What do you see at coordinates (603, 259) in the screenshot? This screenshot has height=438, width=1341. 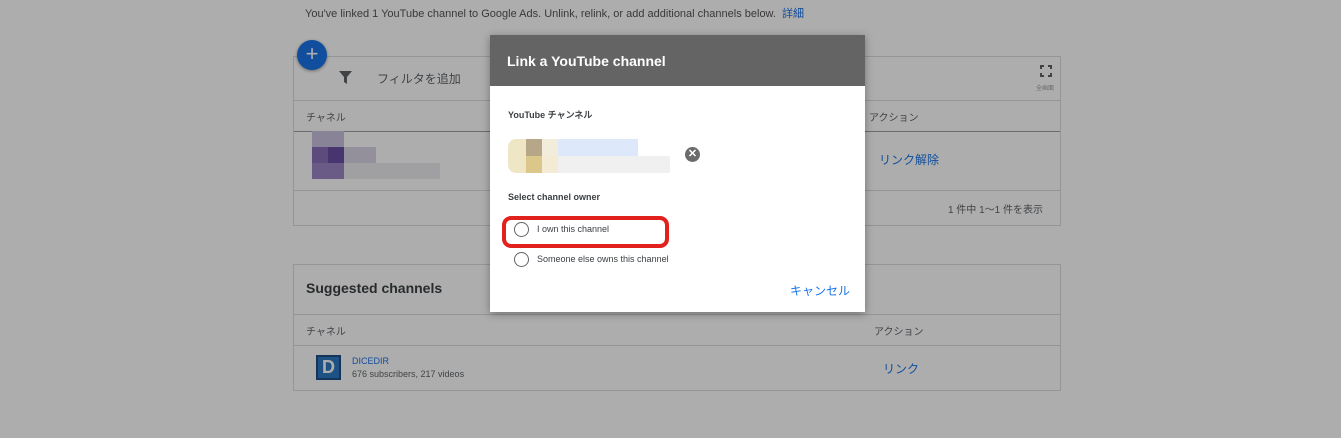 I see `radio-label: Someone else owns this channel` at bounding box center [603, 259].